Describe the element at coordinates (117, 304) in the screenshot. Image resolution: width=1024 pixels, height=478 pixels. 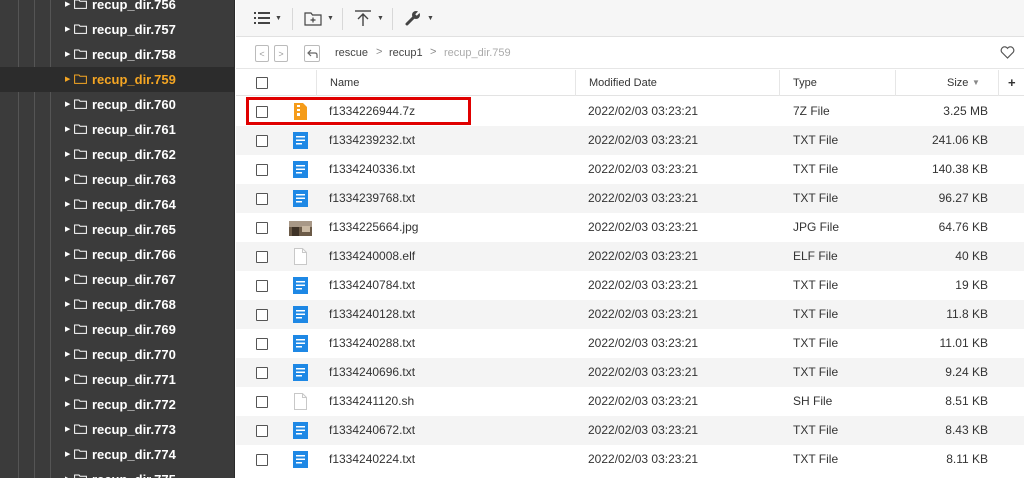
I see `sidebar-folder-item: ▶ recup_dir.768` at that location.